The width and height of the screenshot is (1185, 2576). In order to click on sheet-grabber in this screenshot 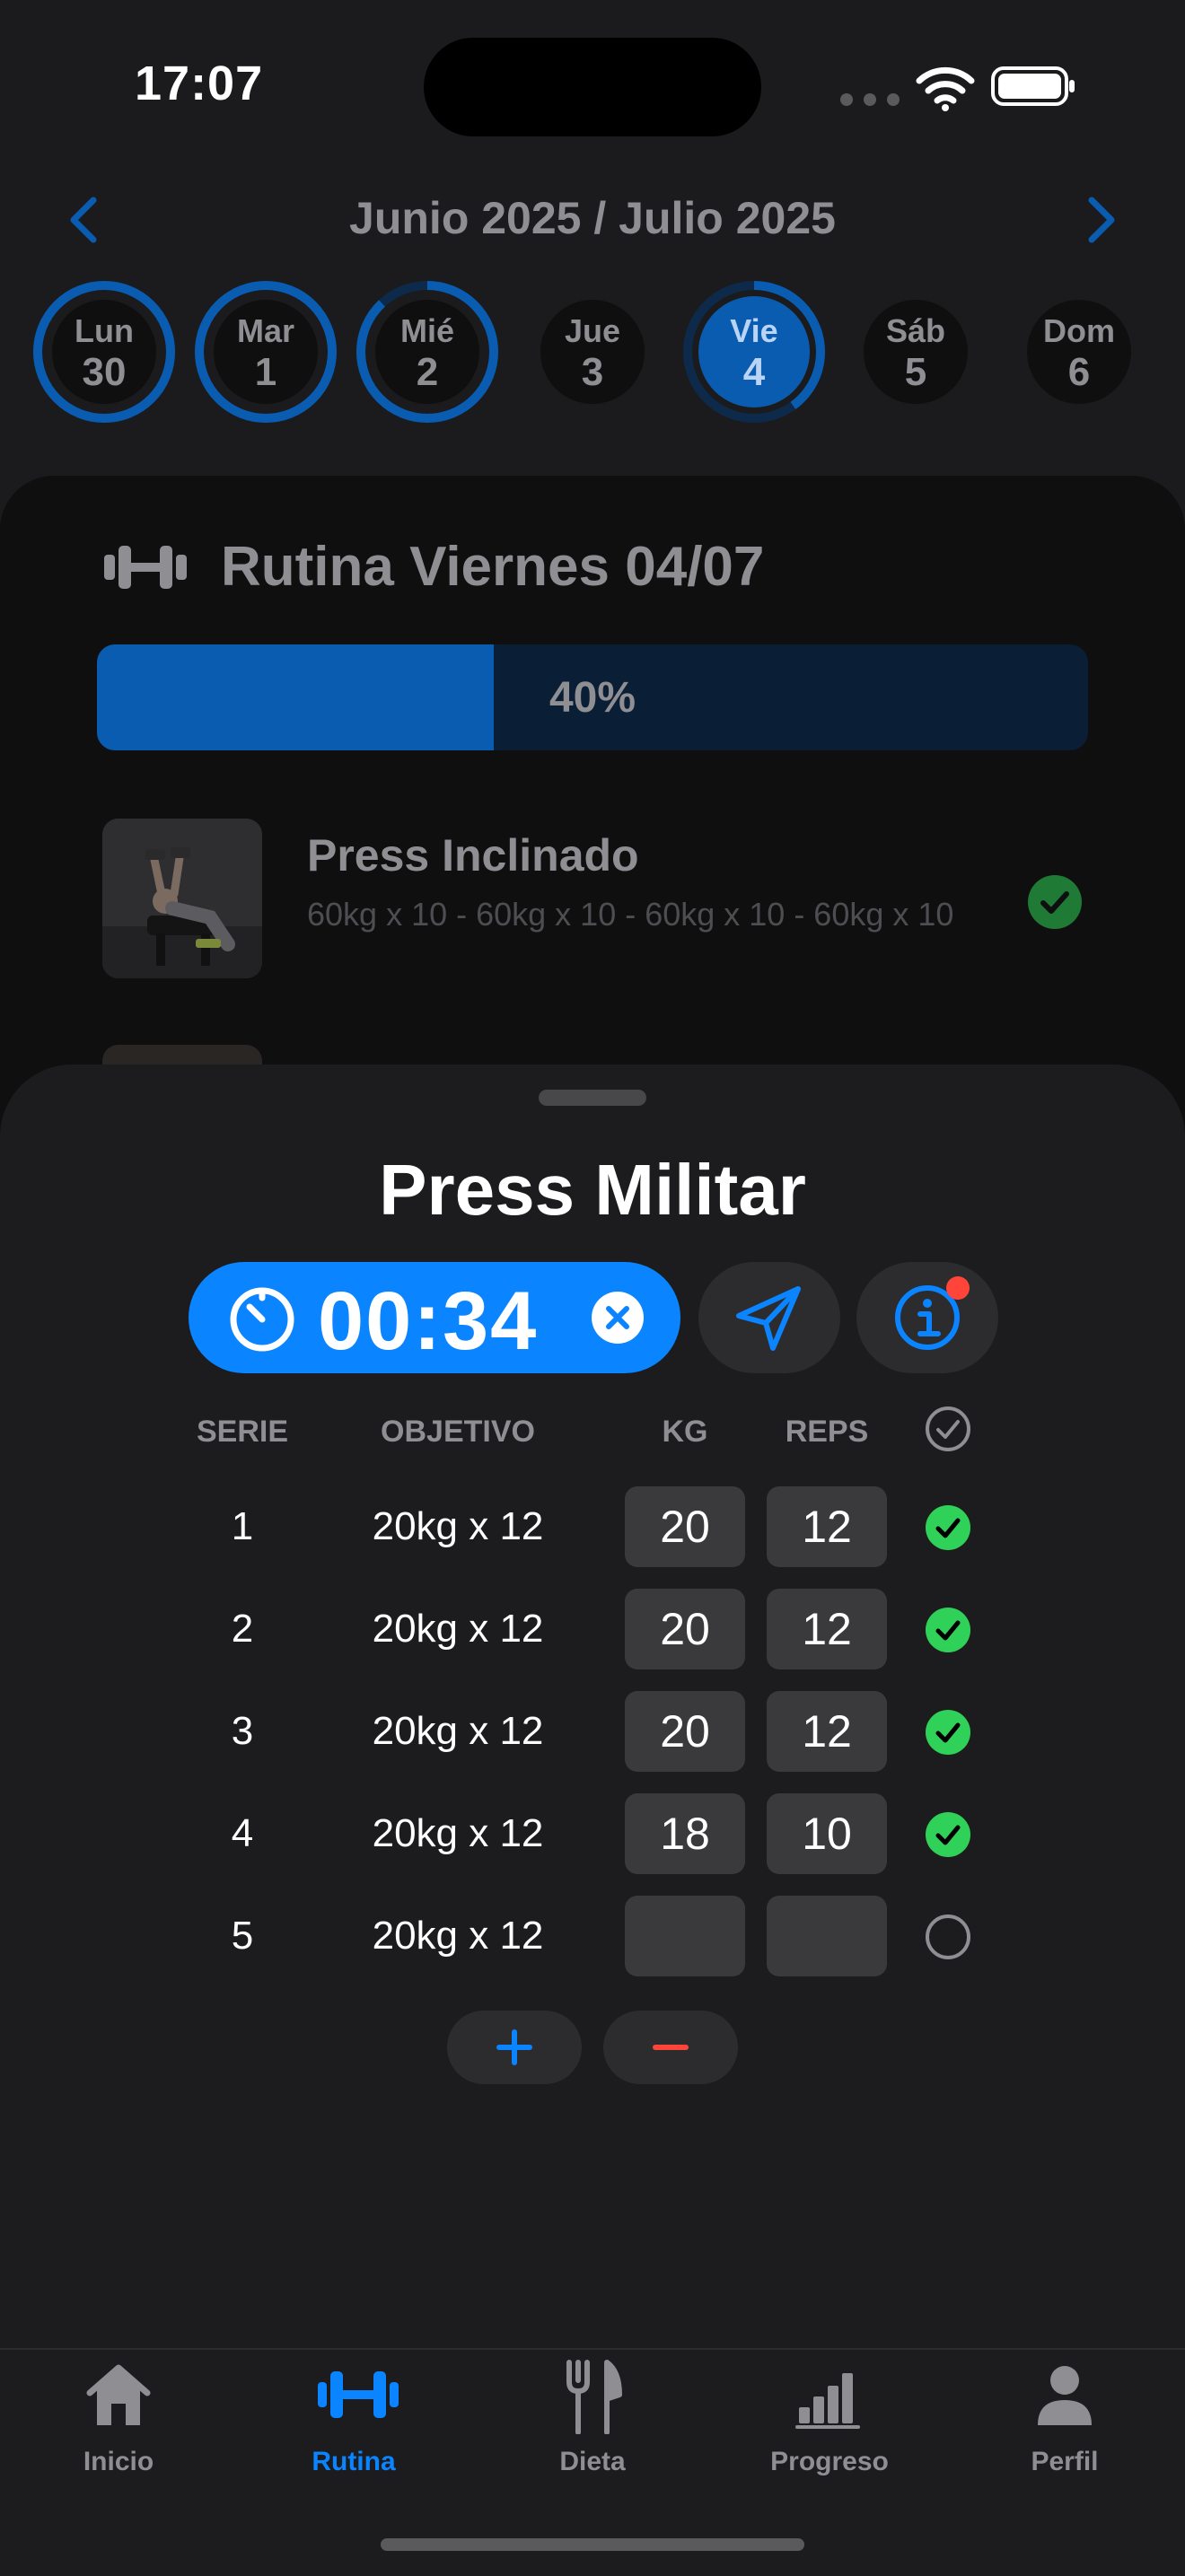, I will do `click(592, 1098)`.